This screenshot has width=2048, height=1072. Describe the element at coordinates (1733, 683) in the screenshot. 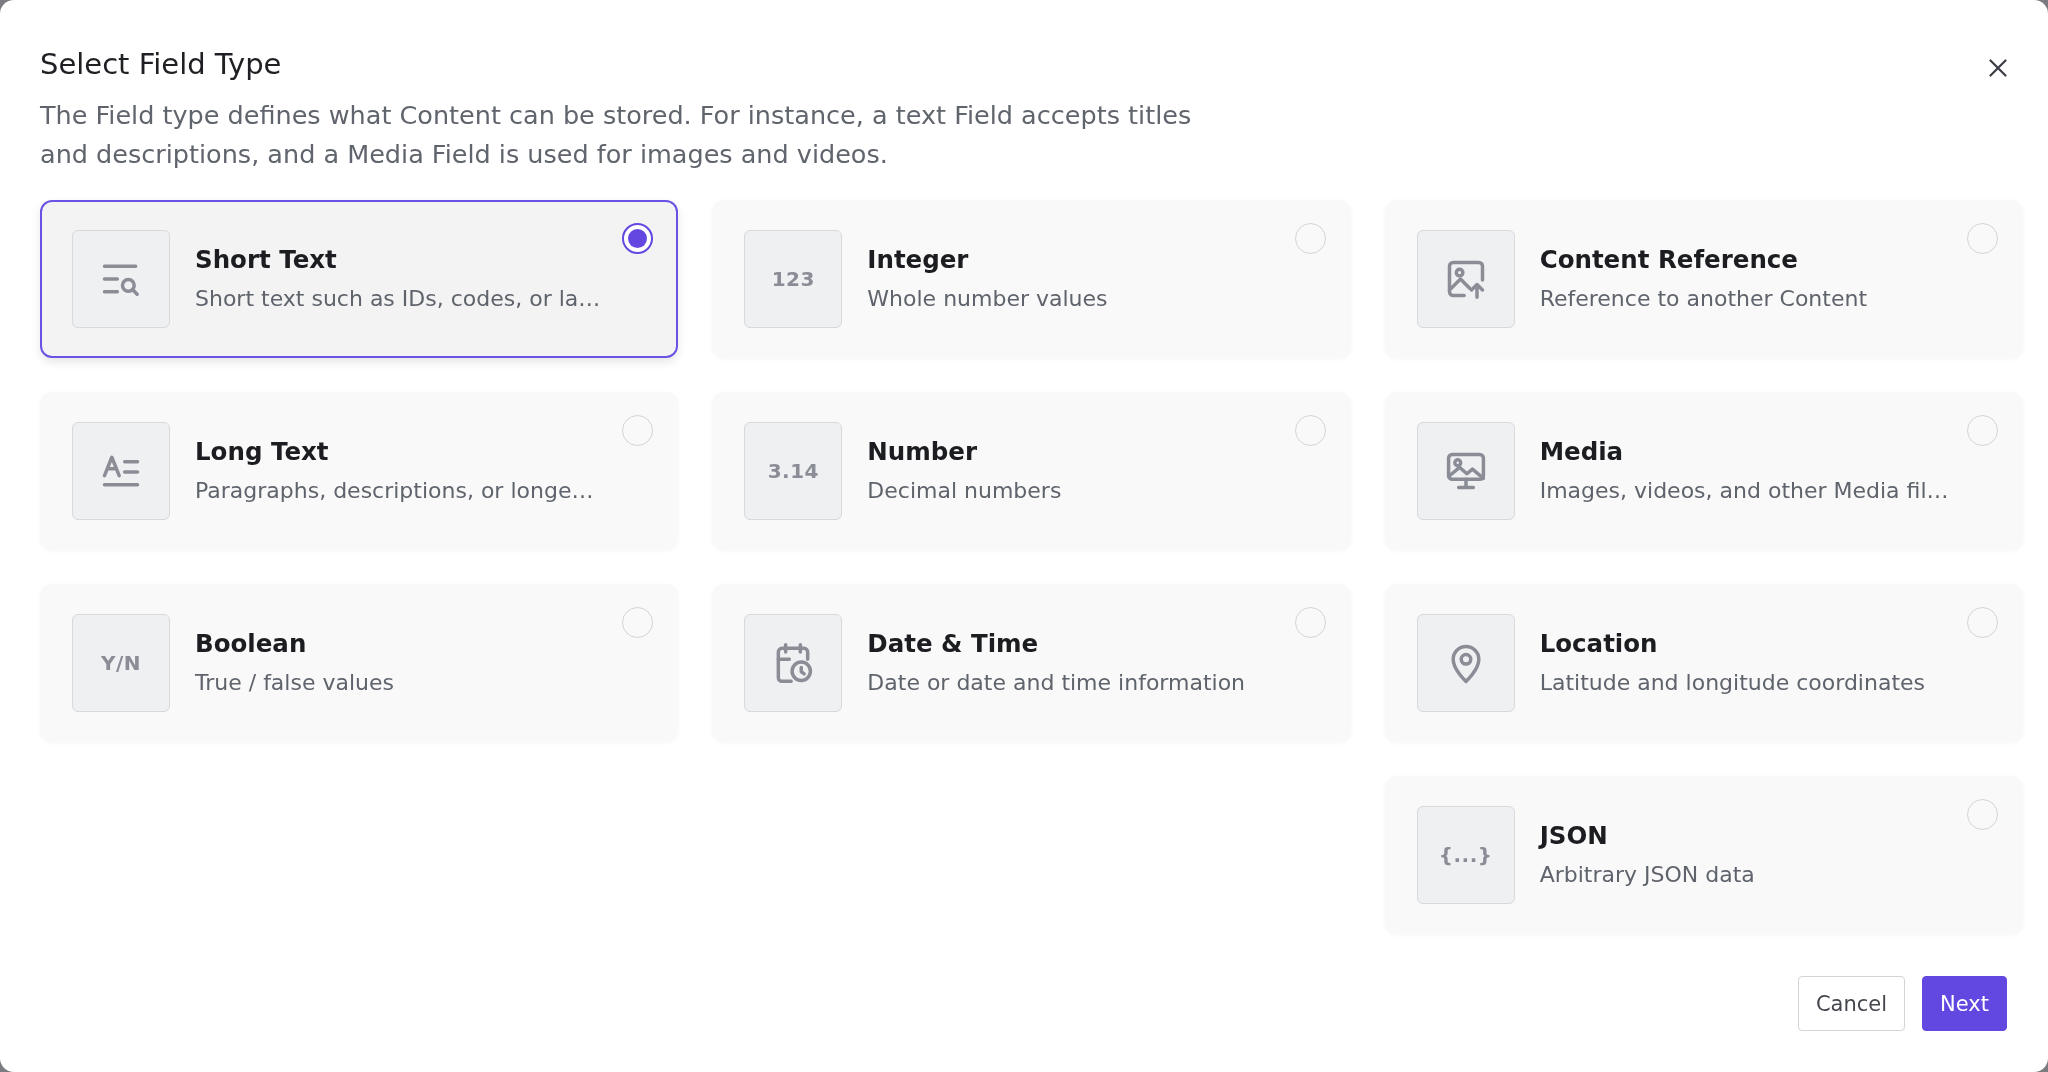

I see `field-type-description: Latitude and longitude coordinates` at that location.